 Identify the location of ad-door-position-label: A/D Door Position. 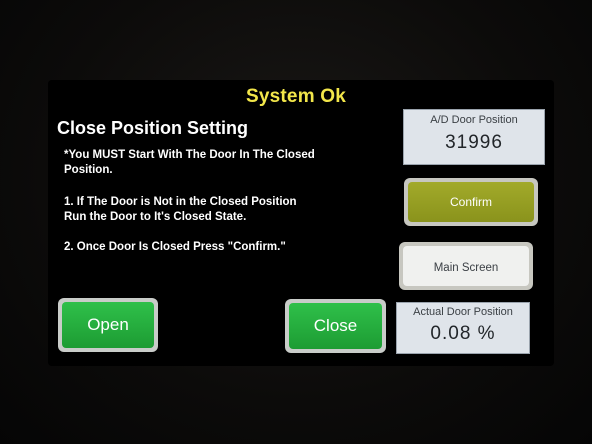
(474, 120).